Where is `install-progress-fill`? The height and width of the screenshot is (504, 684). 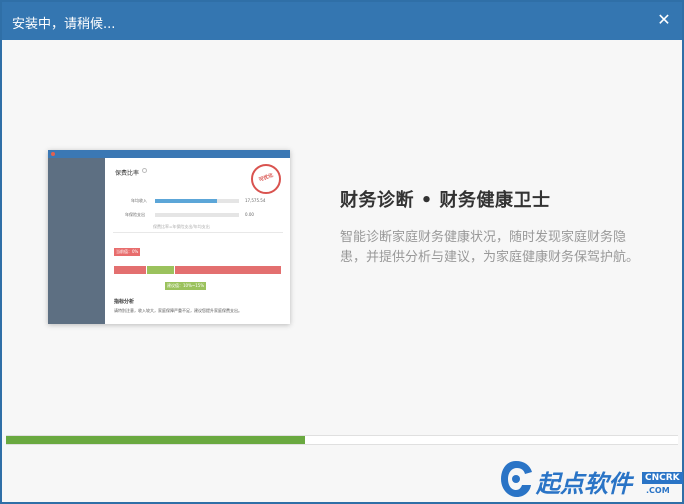
install-progress-fill is located at coordinates (155, 440).